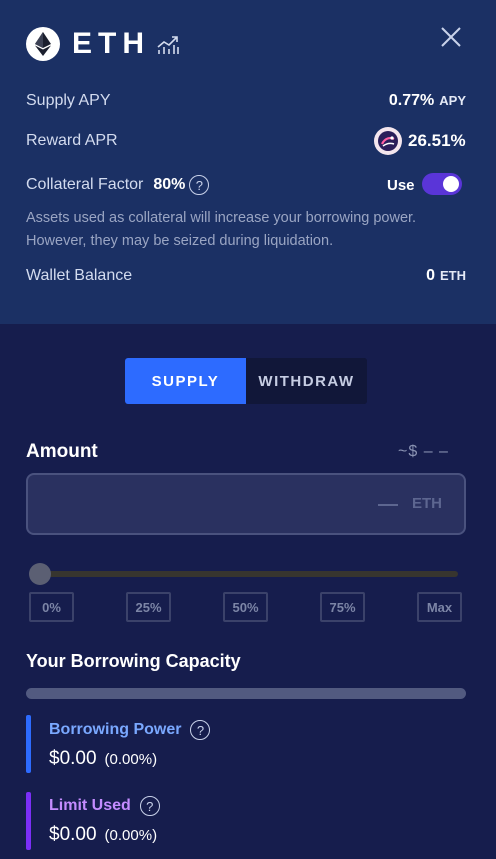 The height and width of the screenshot is (859, 496). Describe the element at coordinates (90, 805) in the screenshot. I see `limit-used-label: Limit Used` at that location.